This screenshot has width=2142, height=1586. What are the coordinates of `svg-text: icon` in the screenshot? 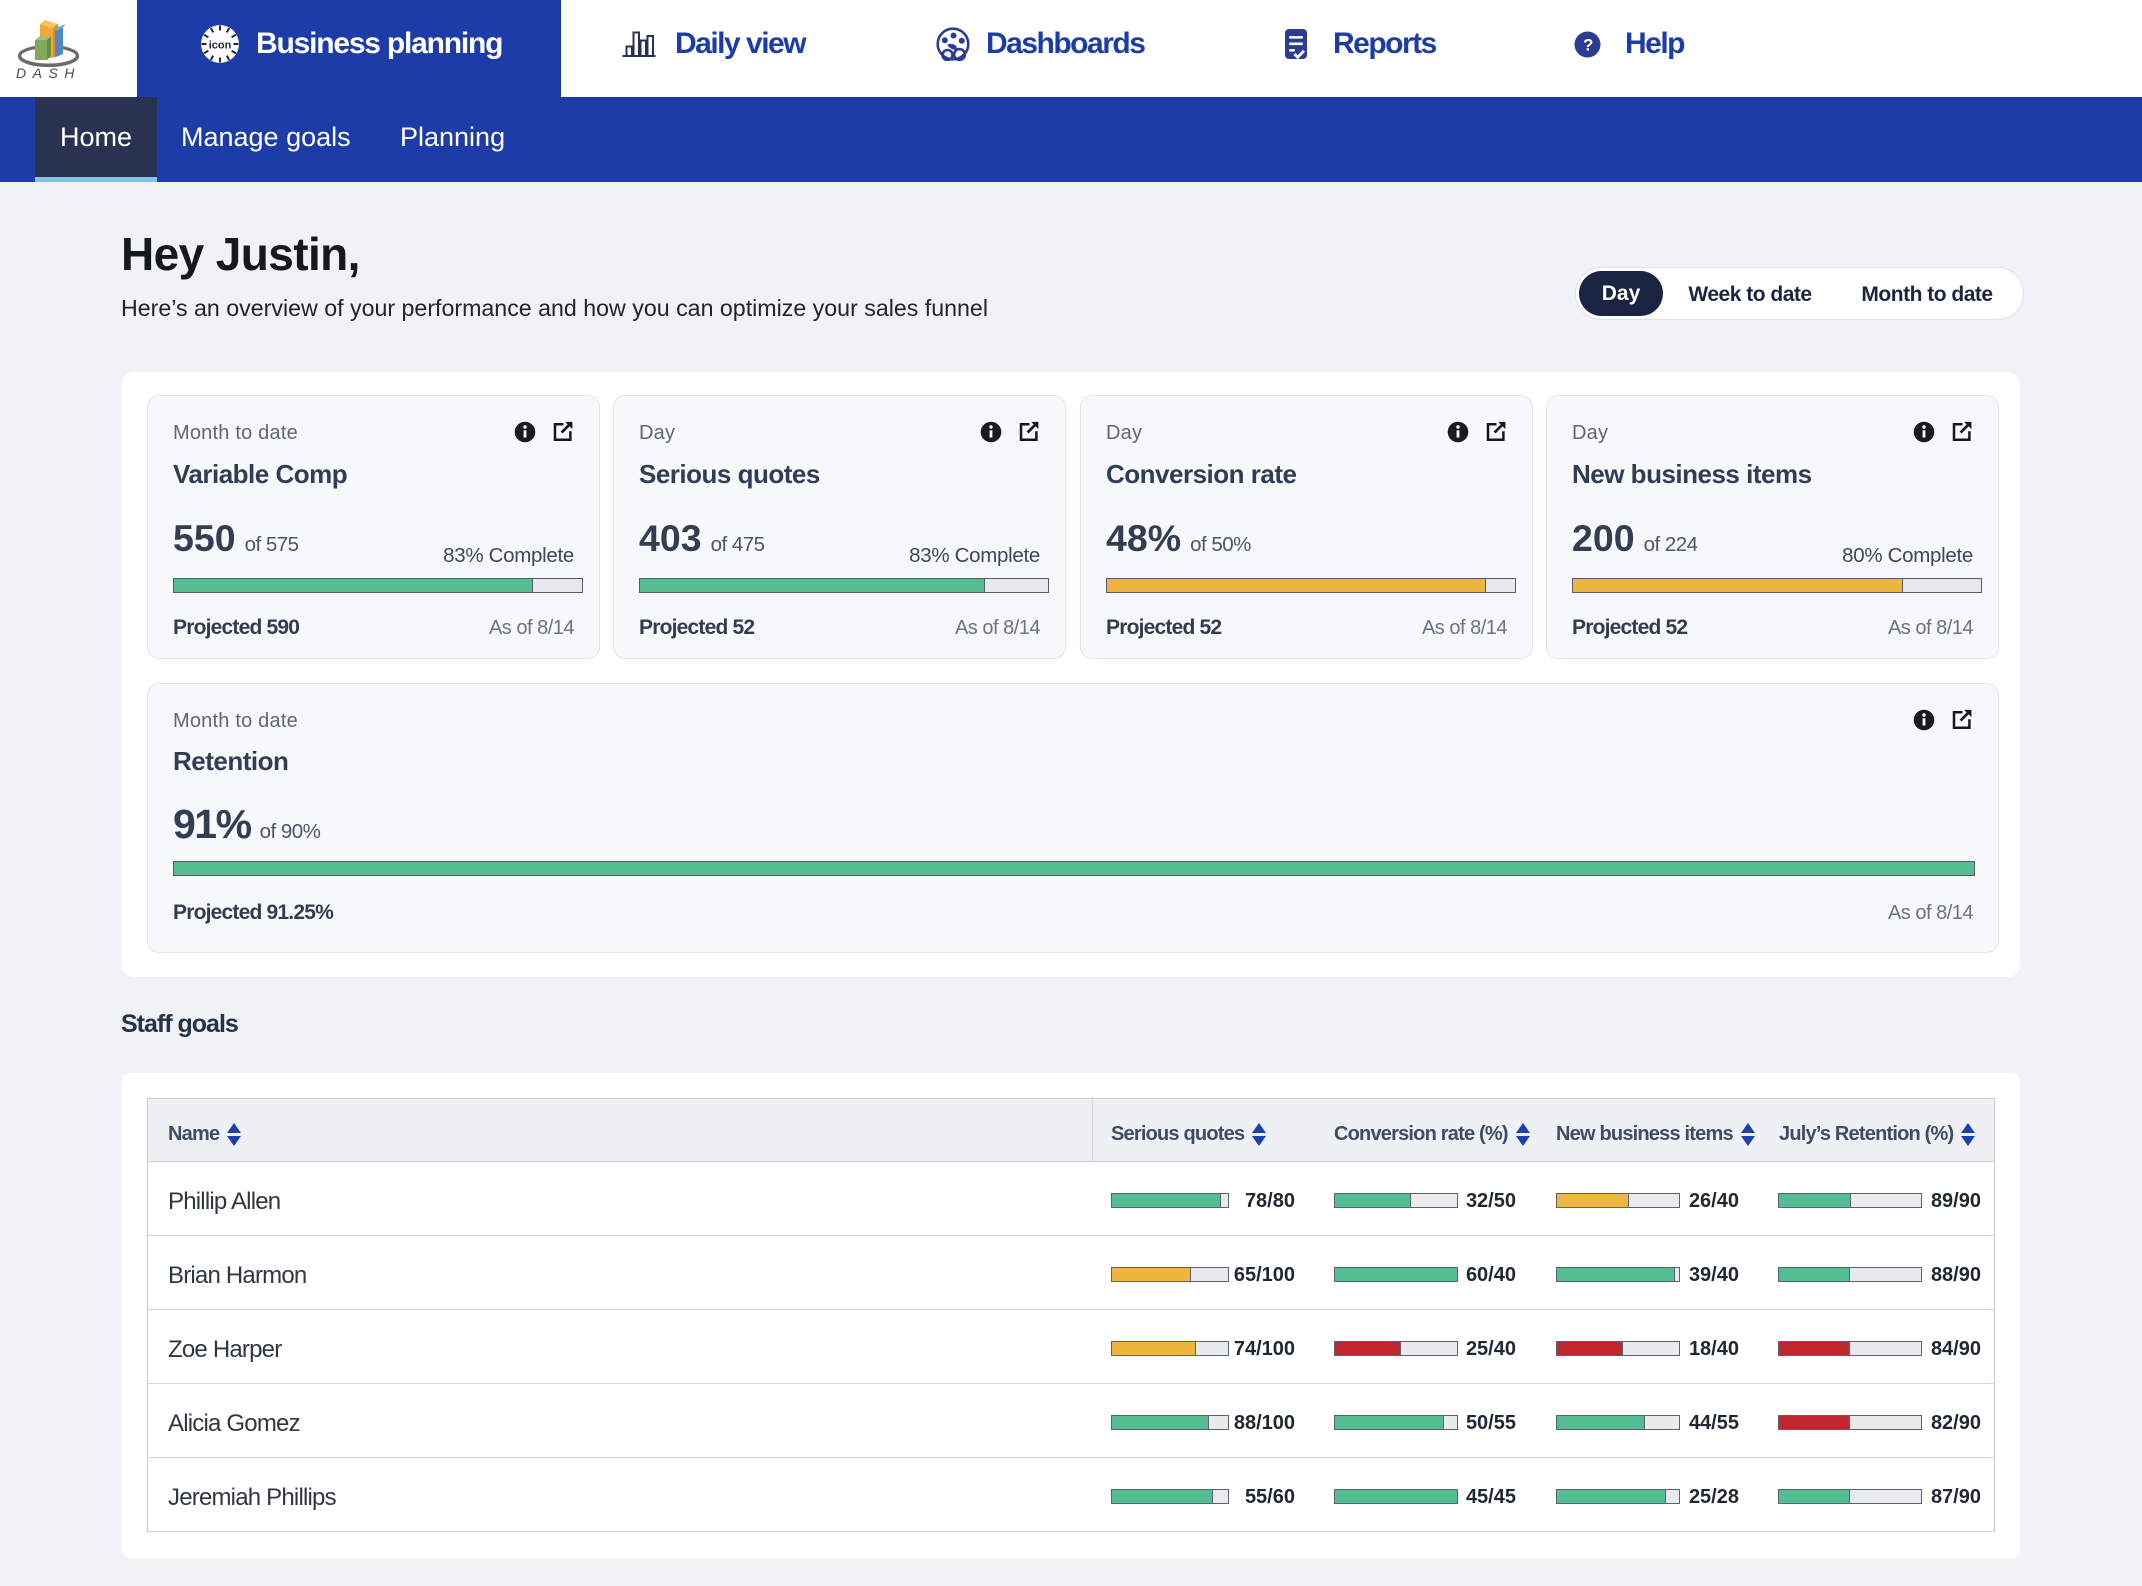 It's located at (220, 46).